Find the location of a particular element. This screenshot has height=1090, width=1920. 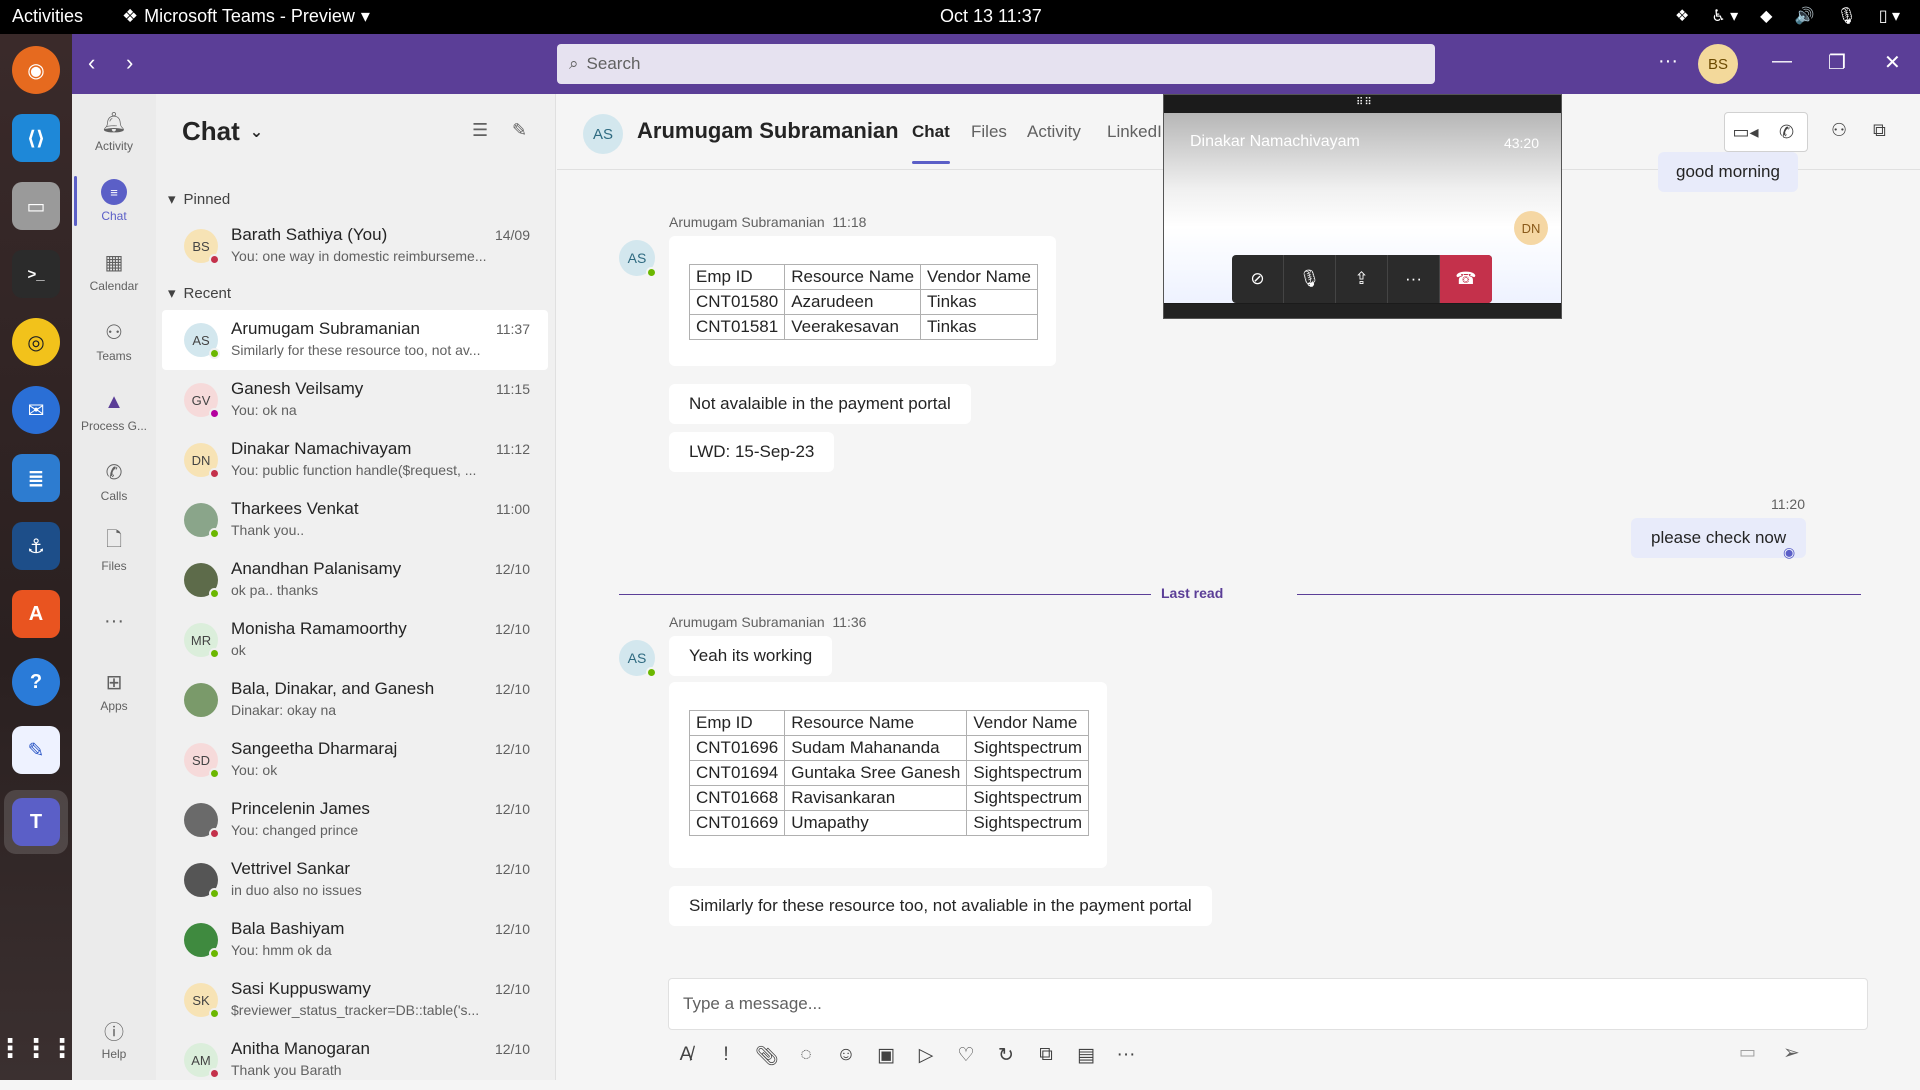

accessibility-icon: ♿ ▾ is located at coordinates (1724, 16).